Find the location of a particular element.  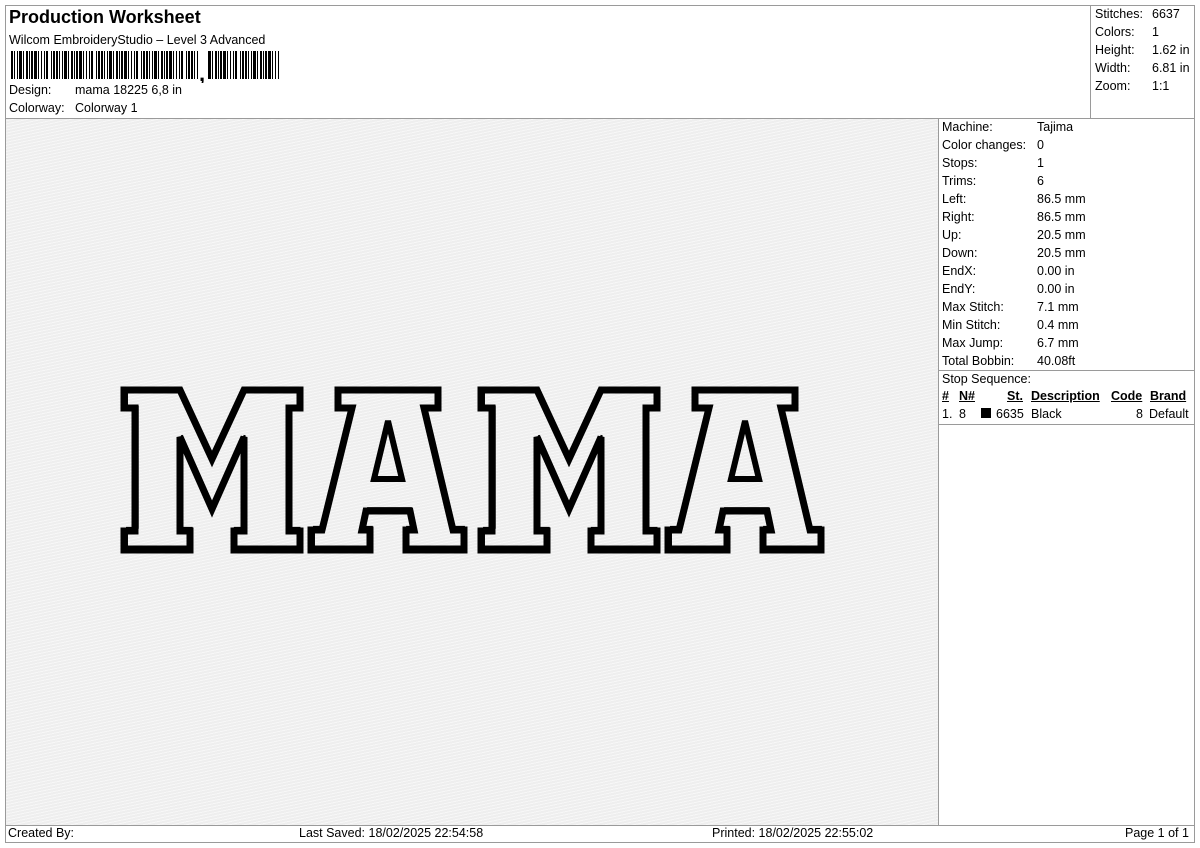

summary-zoom: Zoom: 1:1 is located at coordinates (1132, 86).